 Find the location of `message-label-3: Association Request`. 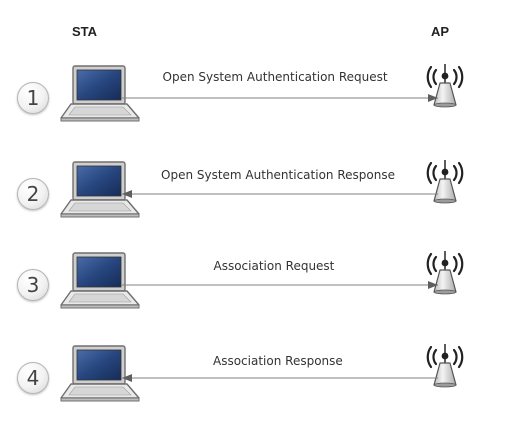

message-label-3: Association Request is located at coordinates (274, 266).